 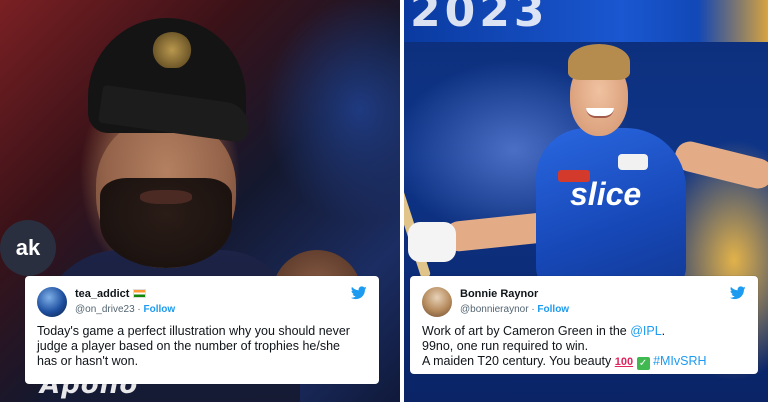 What do you see at coordinates (494, 309) in the screenshot?
I see `right-tweet-handle: @bonnieraynor` at bounding box center [494, 309].